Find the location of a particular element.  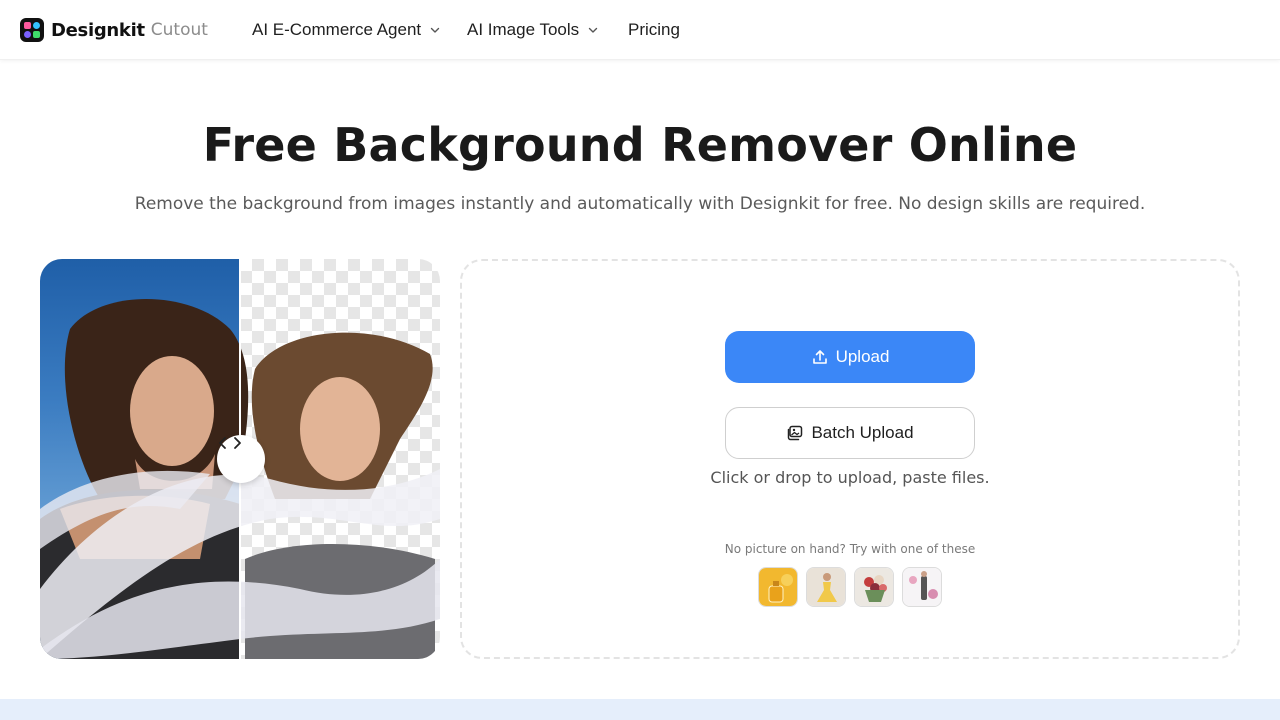

nav-item-ai-image-tools: AI Image Tools is located at coordinates (533, 30).